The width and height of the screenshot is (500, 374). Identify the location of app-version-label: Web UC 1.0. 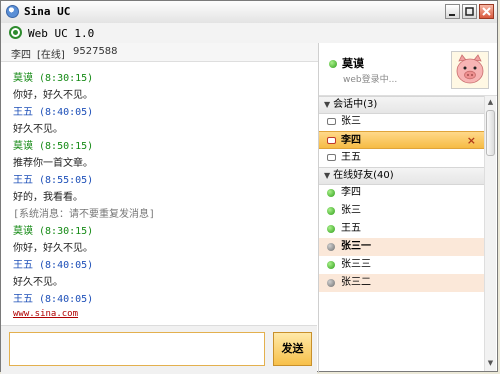
(61, 33).